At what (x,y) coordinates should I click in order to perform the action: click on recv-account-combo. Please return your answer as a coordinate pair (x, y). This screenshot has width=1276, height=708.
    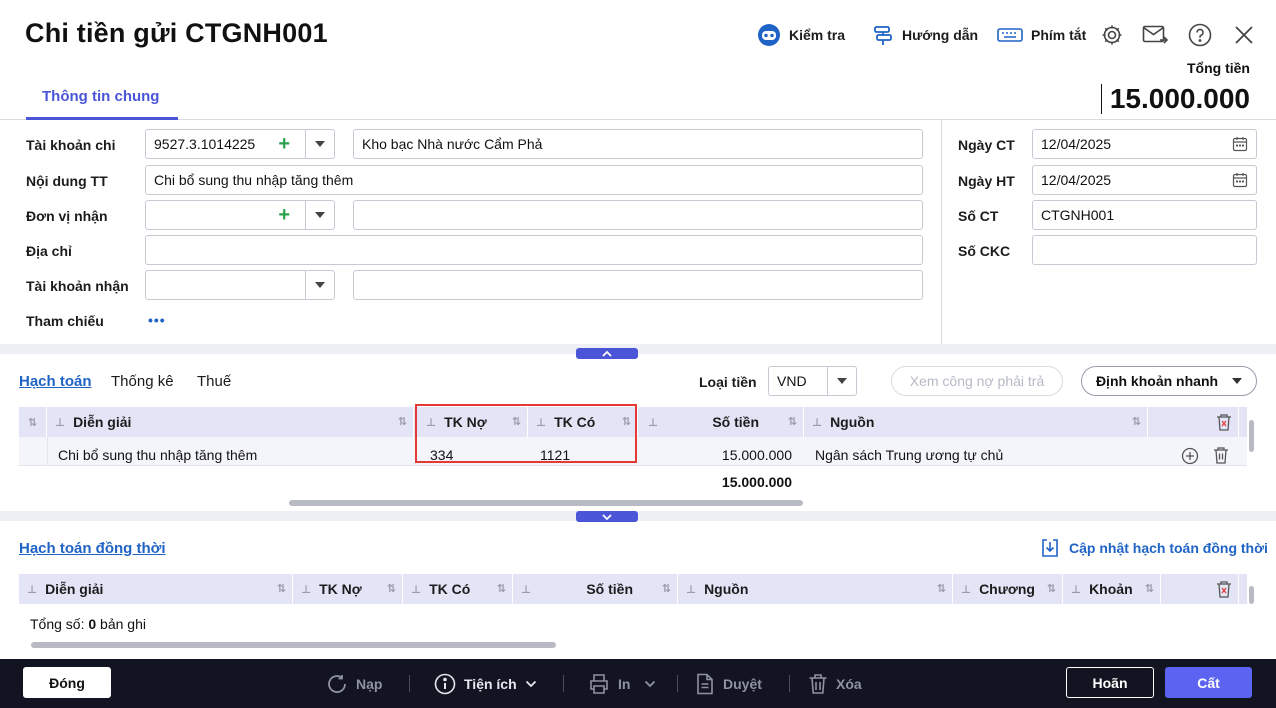
    Looking at the image, I should click on (240, 285).